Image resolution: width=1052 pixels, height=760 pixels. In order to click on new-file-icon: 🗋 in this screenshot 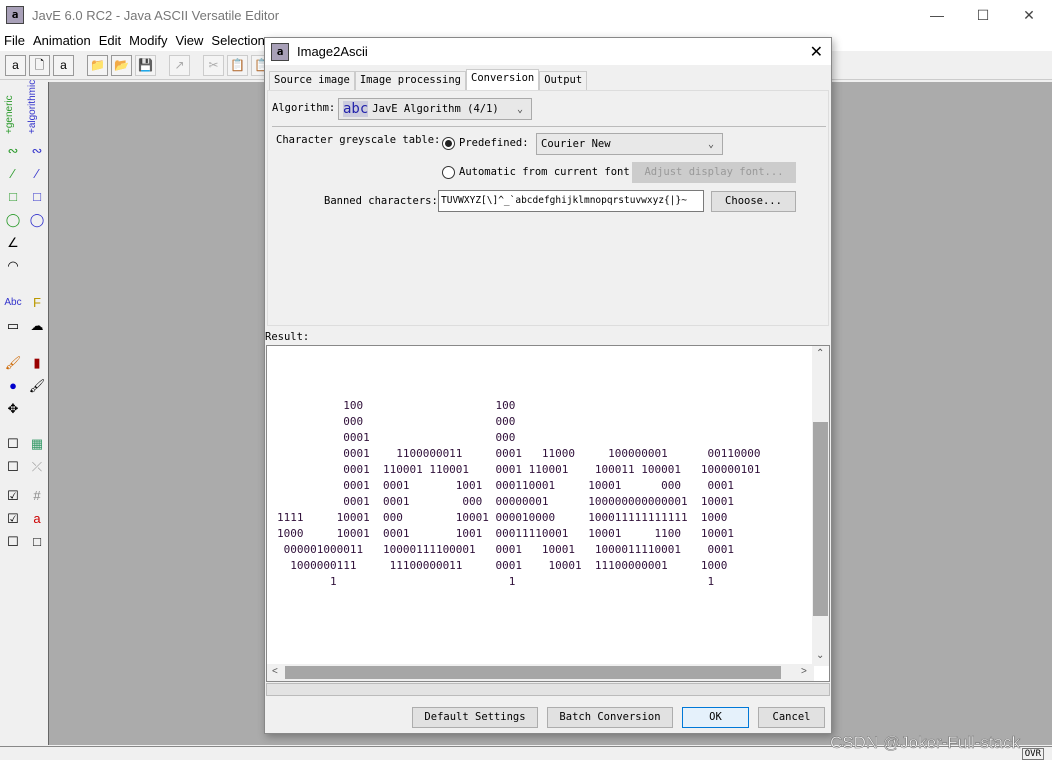, I will do `click(39, 65)`.